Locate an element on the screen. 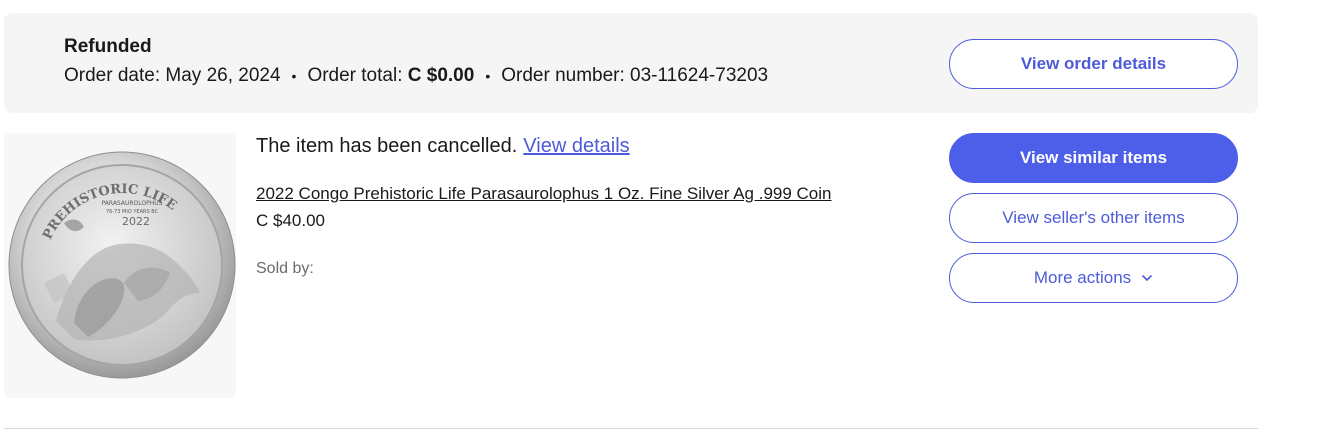 This screenshot has width=1318, height=447. more-actions-button: More actions is located at coordinates (1093, 278).